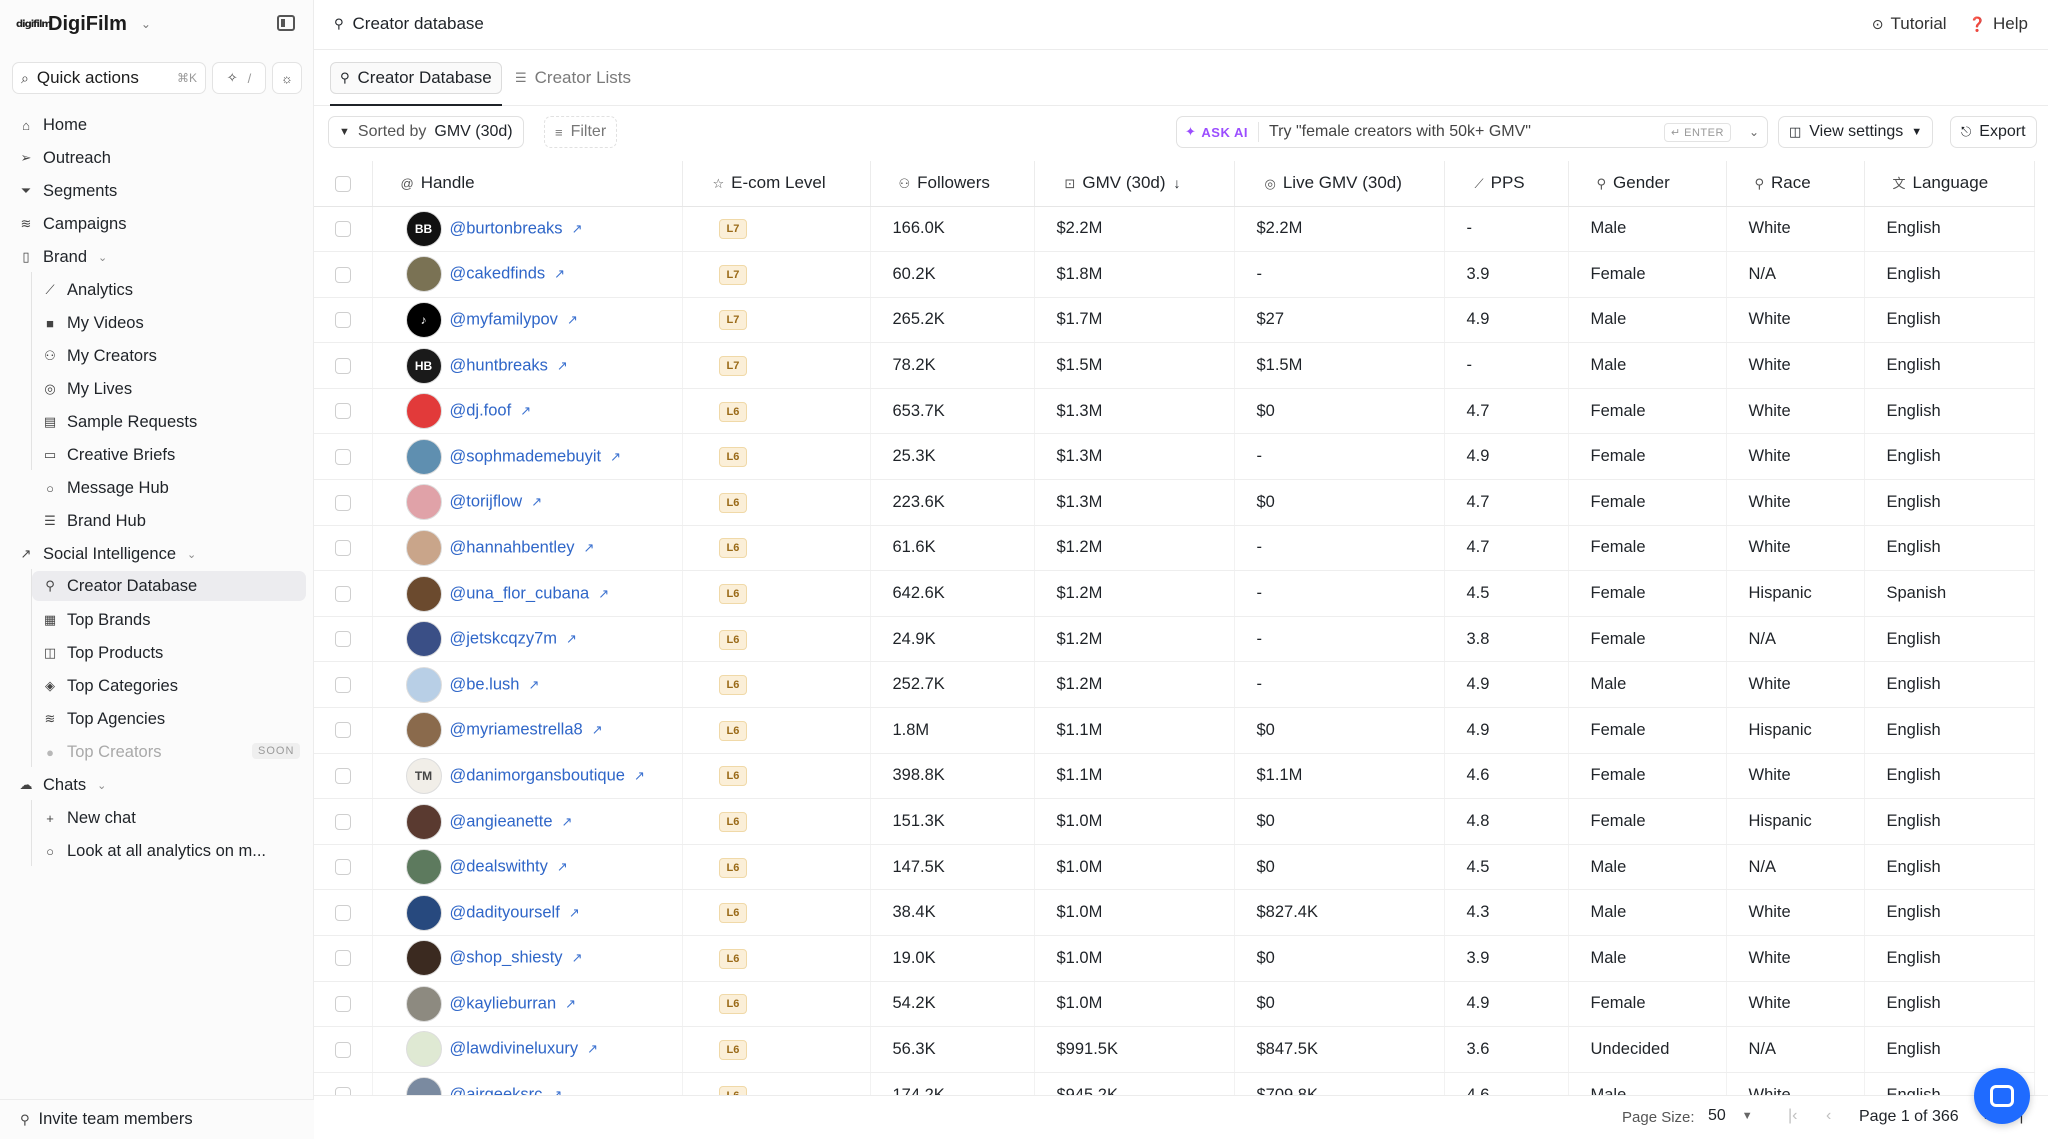 This screenshot has height=1139, width=2048. I want to click on column-header-language: 文 Language, so click(1949, 184).